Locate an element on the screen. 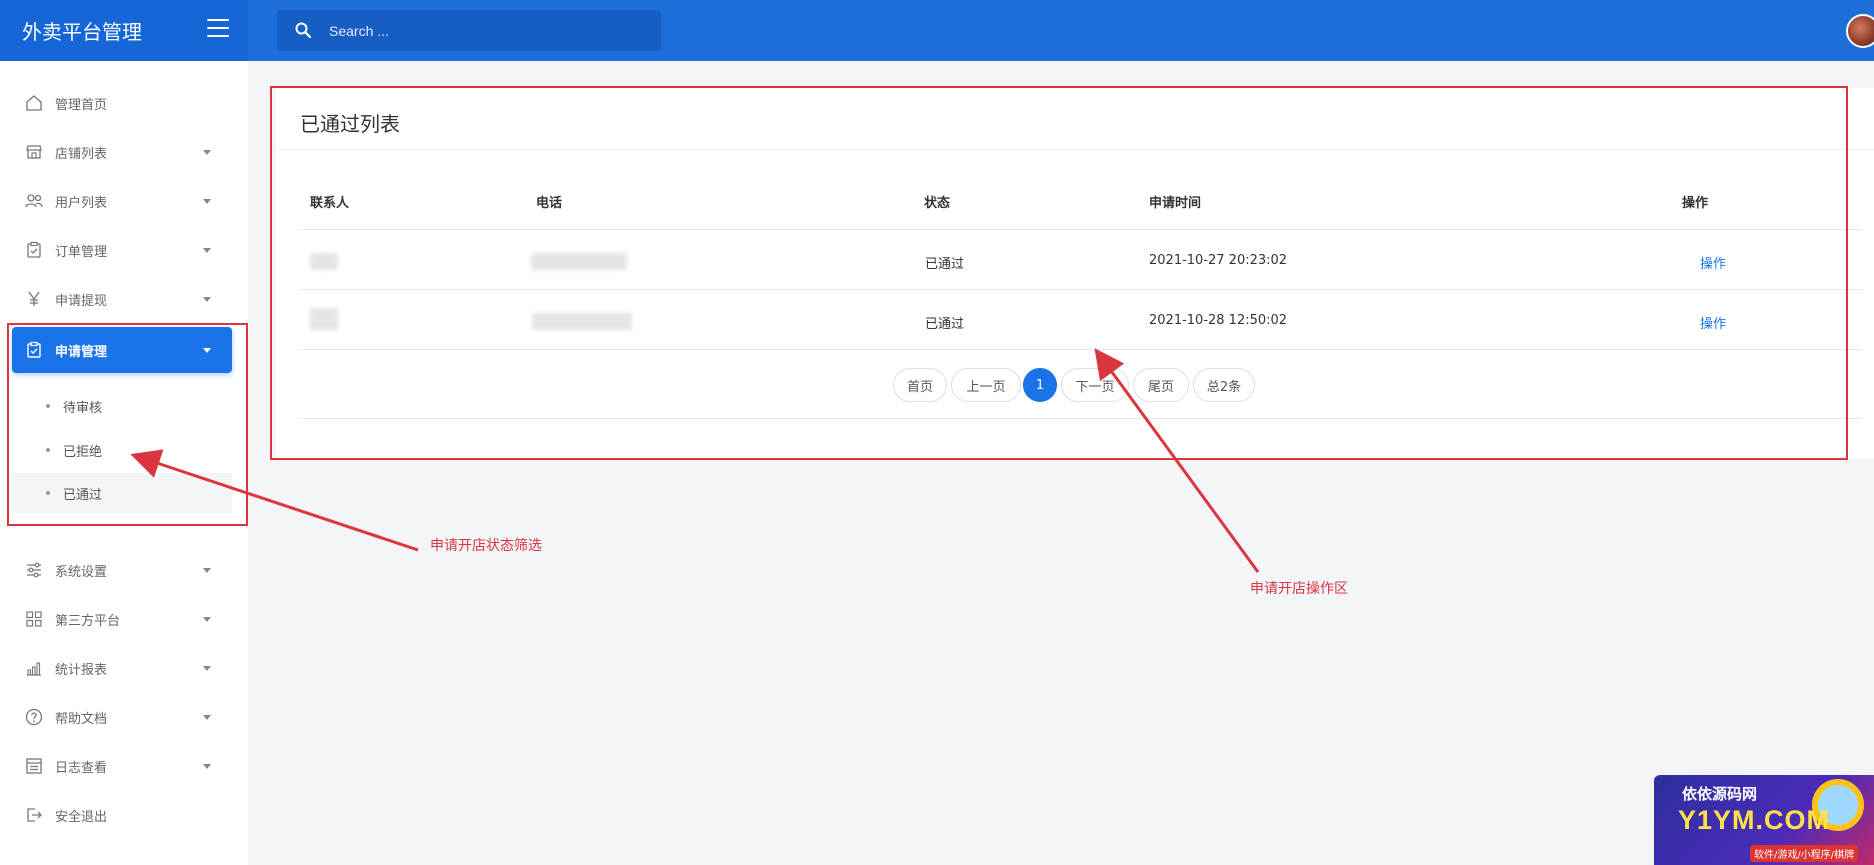  pager-last-button: 尾页 is located at coordinates (1161, 385).